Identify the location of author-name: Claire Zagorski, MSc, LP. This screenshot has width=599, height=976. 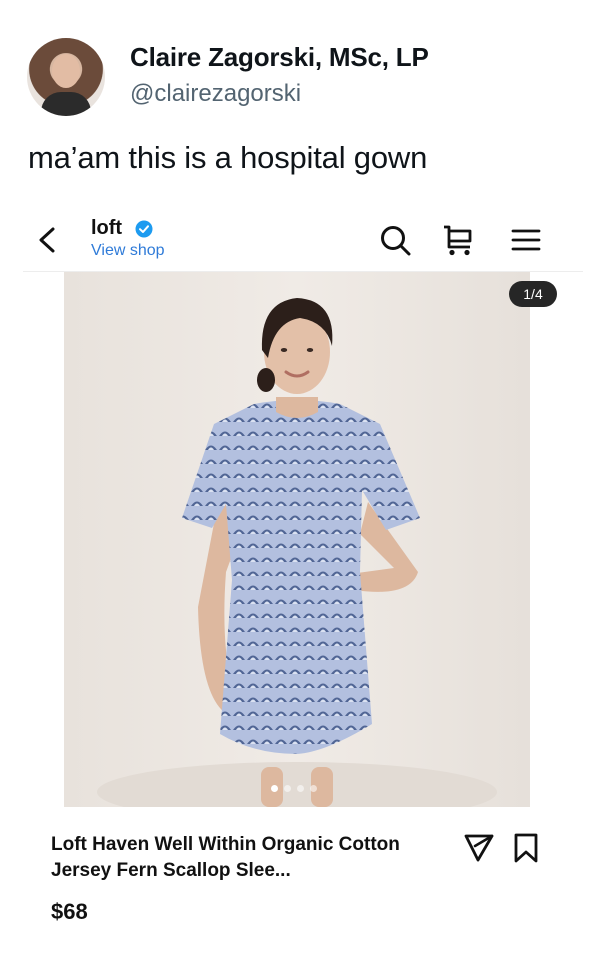
(279, 57).